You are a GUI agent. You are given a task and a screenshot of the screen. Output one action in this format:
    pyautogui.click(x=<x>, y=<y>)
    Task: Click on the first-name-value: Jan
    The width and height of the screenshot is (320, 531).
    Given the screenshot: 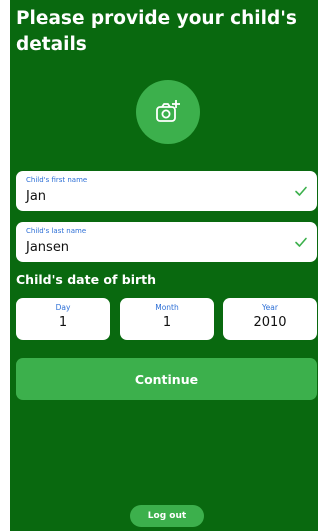 What is the action you would take?
    pyautogui.click(x=36, y=196)
    